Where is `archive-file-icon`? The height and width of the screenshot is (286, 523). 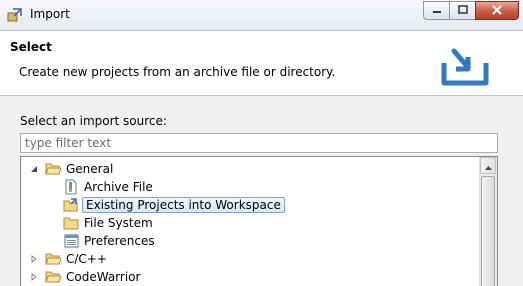 archive-file-icon is located at coordinates (71, 187).